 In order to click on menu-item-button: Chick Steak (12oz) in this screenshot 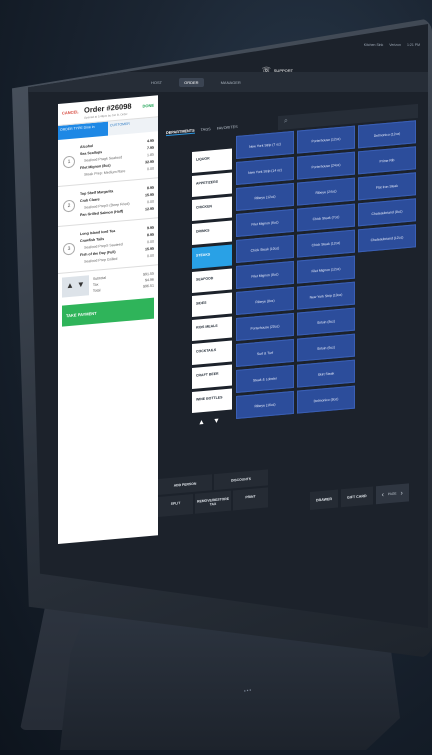, I will do `click(326, 243)`.